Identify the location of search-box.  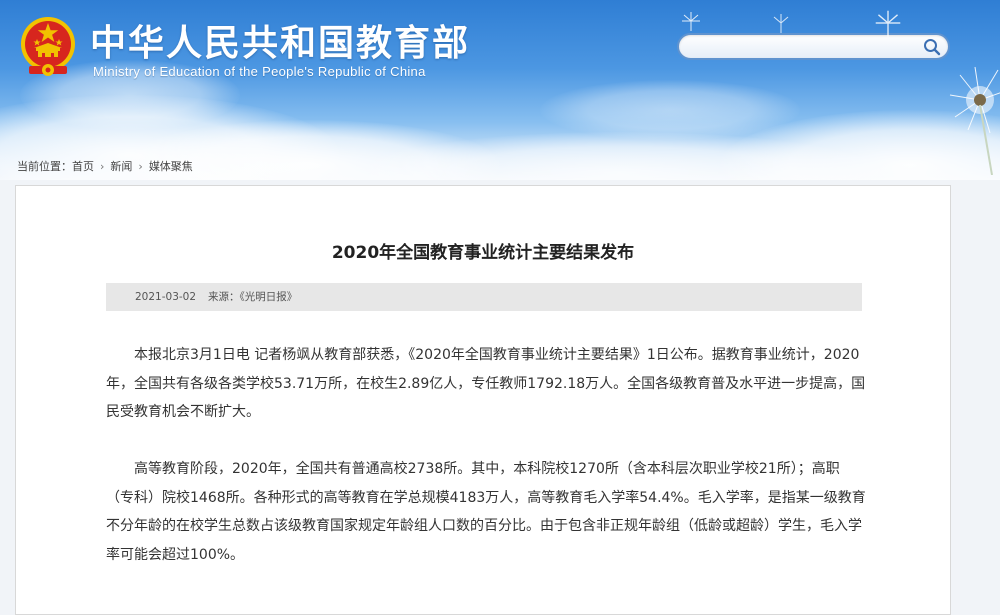
(813, 46).